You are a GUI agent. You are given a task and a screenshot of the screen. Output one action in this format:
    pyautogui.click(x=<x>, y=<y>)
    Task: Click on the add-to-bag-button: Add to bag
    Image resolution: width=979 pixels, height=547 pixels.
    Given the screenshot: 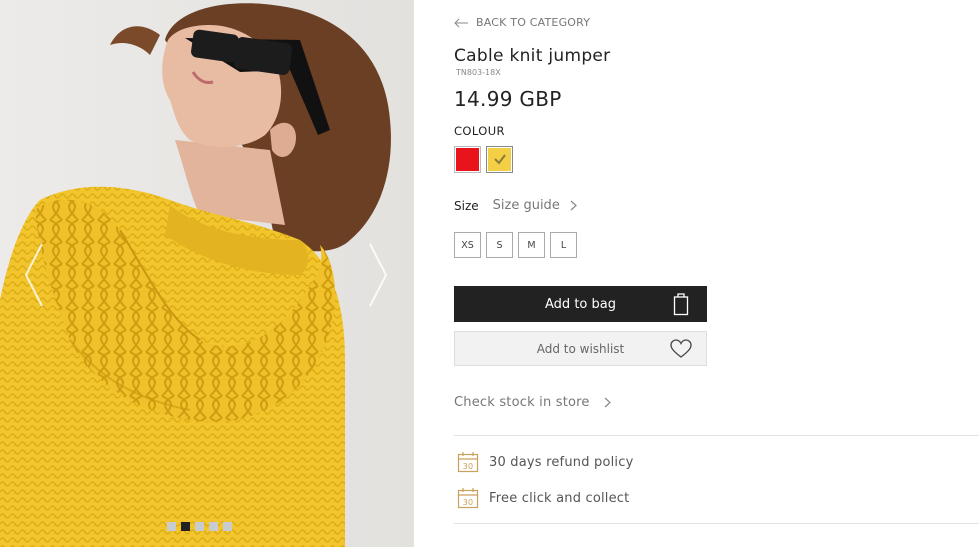 What is the action you would take?
    pyautogui.click(x=580, y=304)
    